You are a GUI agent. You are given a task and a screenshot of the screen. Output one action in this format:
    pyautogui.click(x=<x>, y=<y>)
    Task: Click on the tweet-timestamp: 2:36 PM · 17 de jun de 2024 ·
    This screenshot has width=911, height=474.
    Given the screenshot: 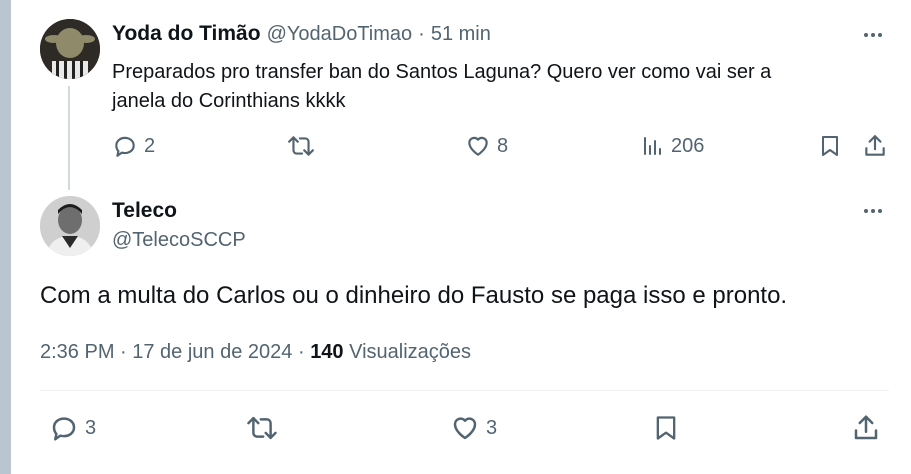 What is the action you would take?
    pyautogui.click(x=172, y=352)
    